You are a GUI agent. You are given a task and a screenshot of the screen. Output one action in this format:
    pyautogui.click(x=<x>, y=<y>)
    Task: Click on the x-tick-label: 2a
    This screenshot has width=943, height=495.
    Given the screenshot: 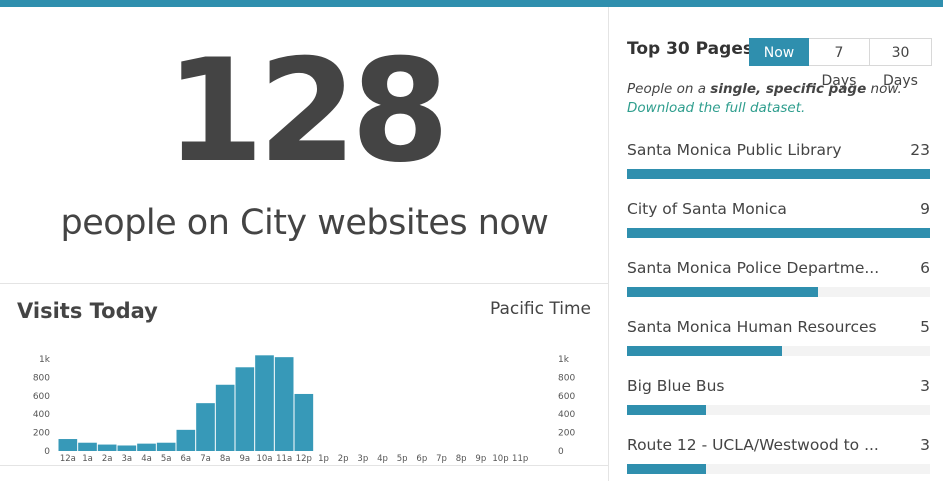 What is the action you would take?
    pyautogui.click(x=107, y=459)
    